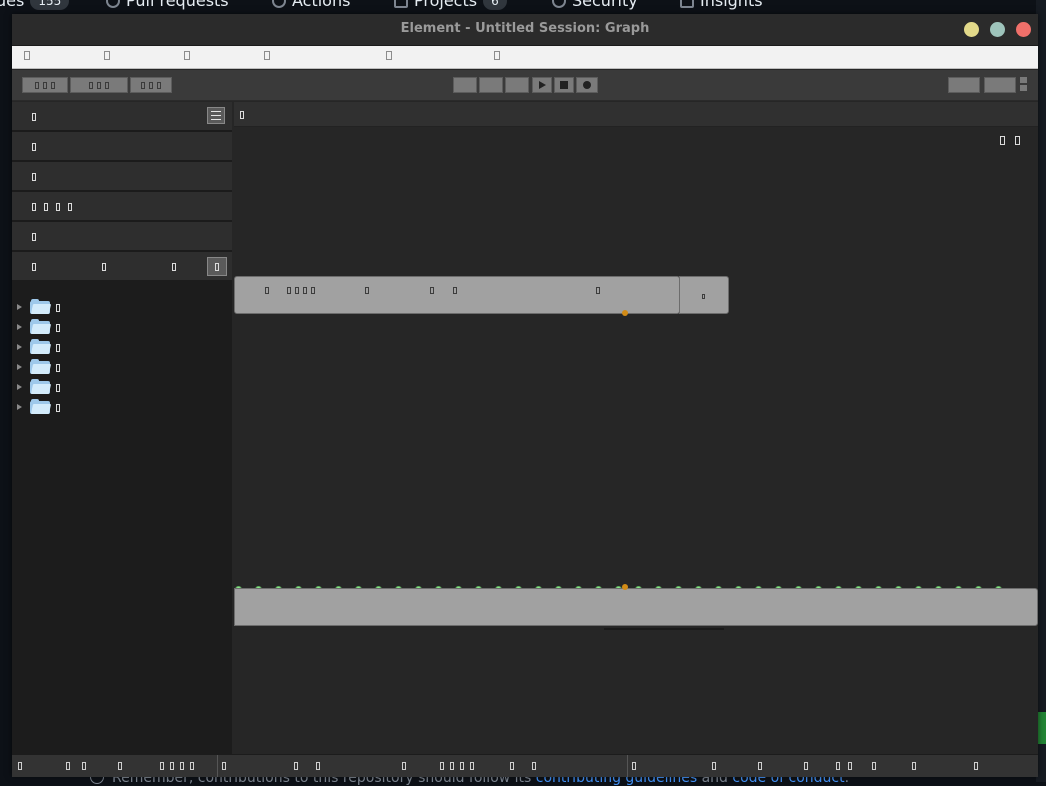 The image size is (1046, 786). I want to click on bg-tab-security-label: Security, so click(605, 5).